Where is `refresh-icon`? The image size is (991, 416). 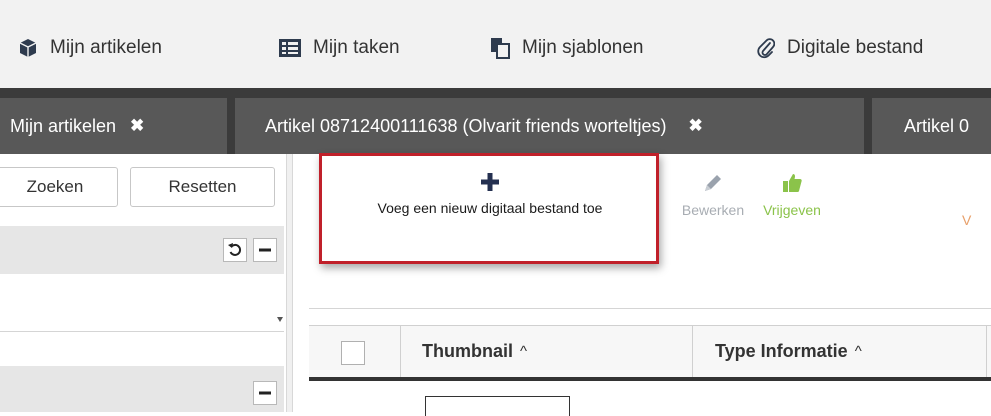 refresh-icon is located at coordinates (235, 249).